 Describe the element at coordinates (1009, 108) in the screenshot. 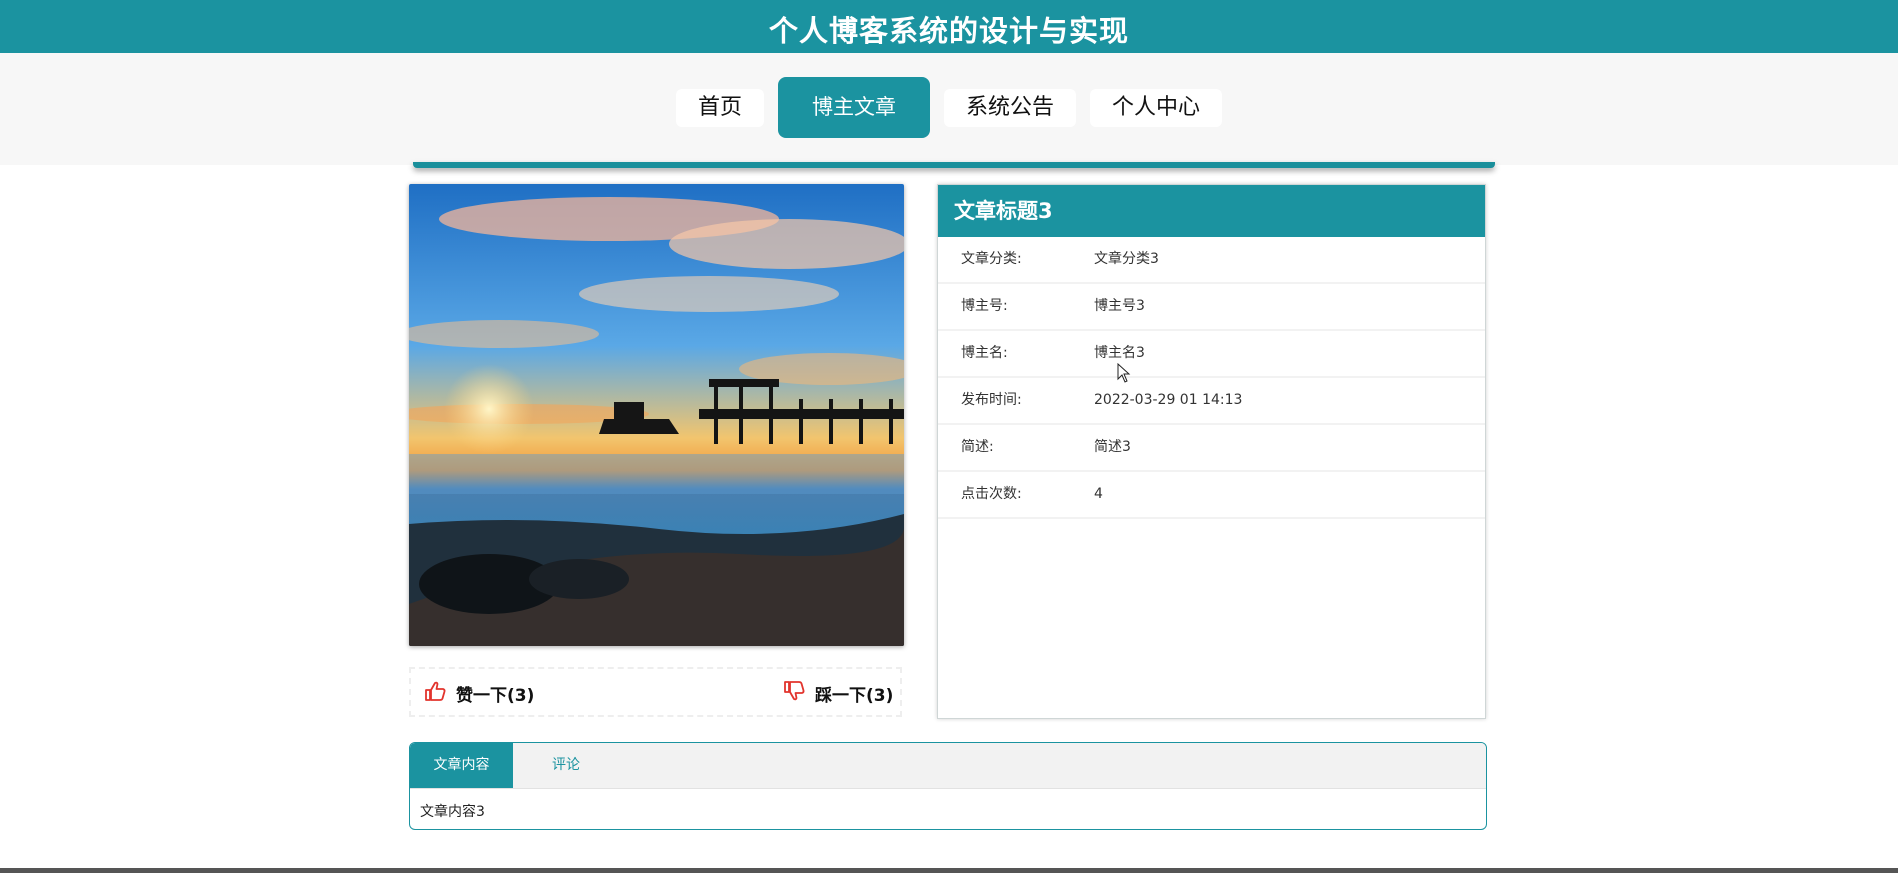

I see `nav-item-announcements: 系统公告` at that location.